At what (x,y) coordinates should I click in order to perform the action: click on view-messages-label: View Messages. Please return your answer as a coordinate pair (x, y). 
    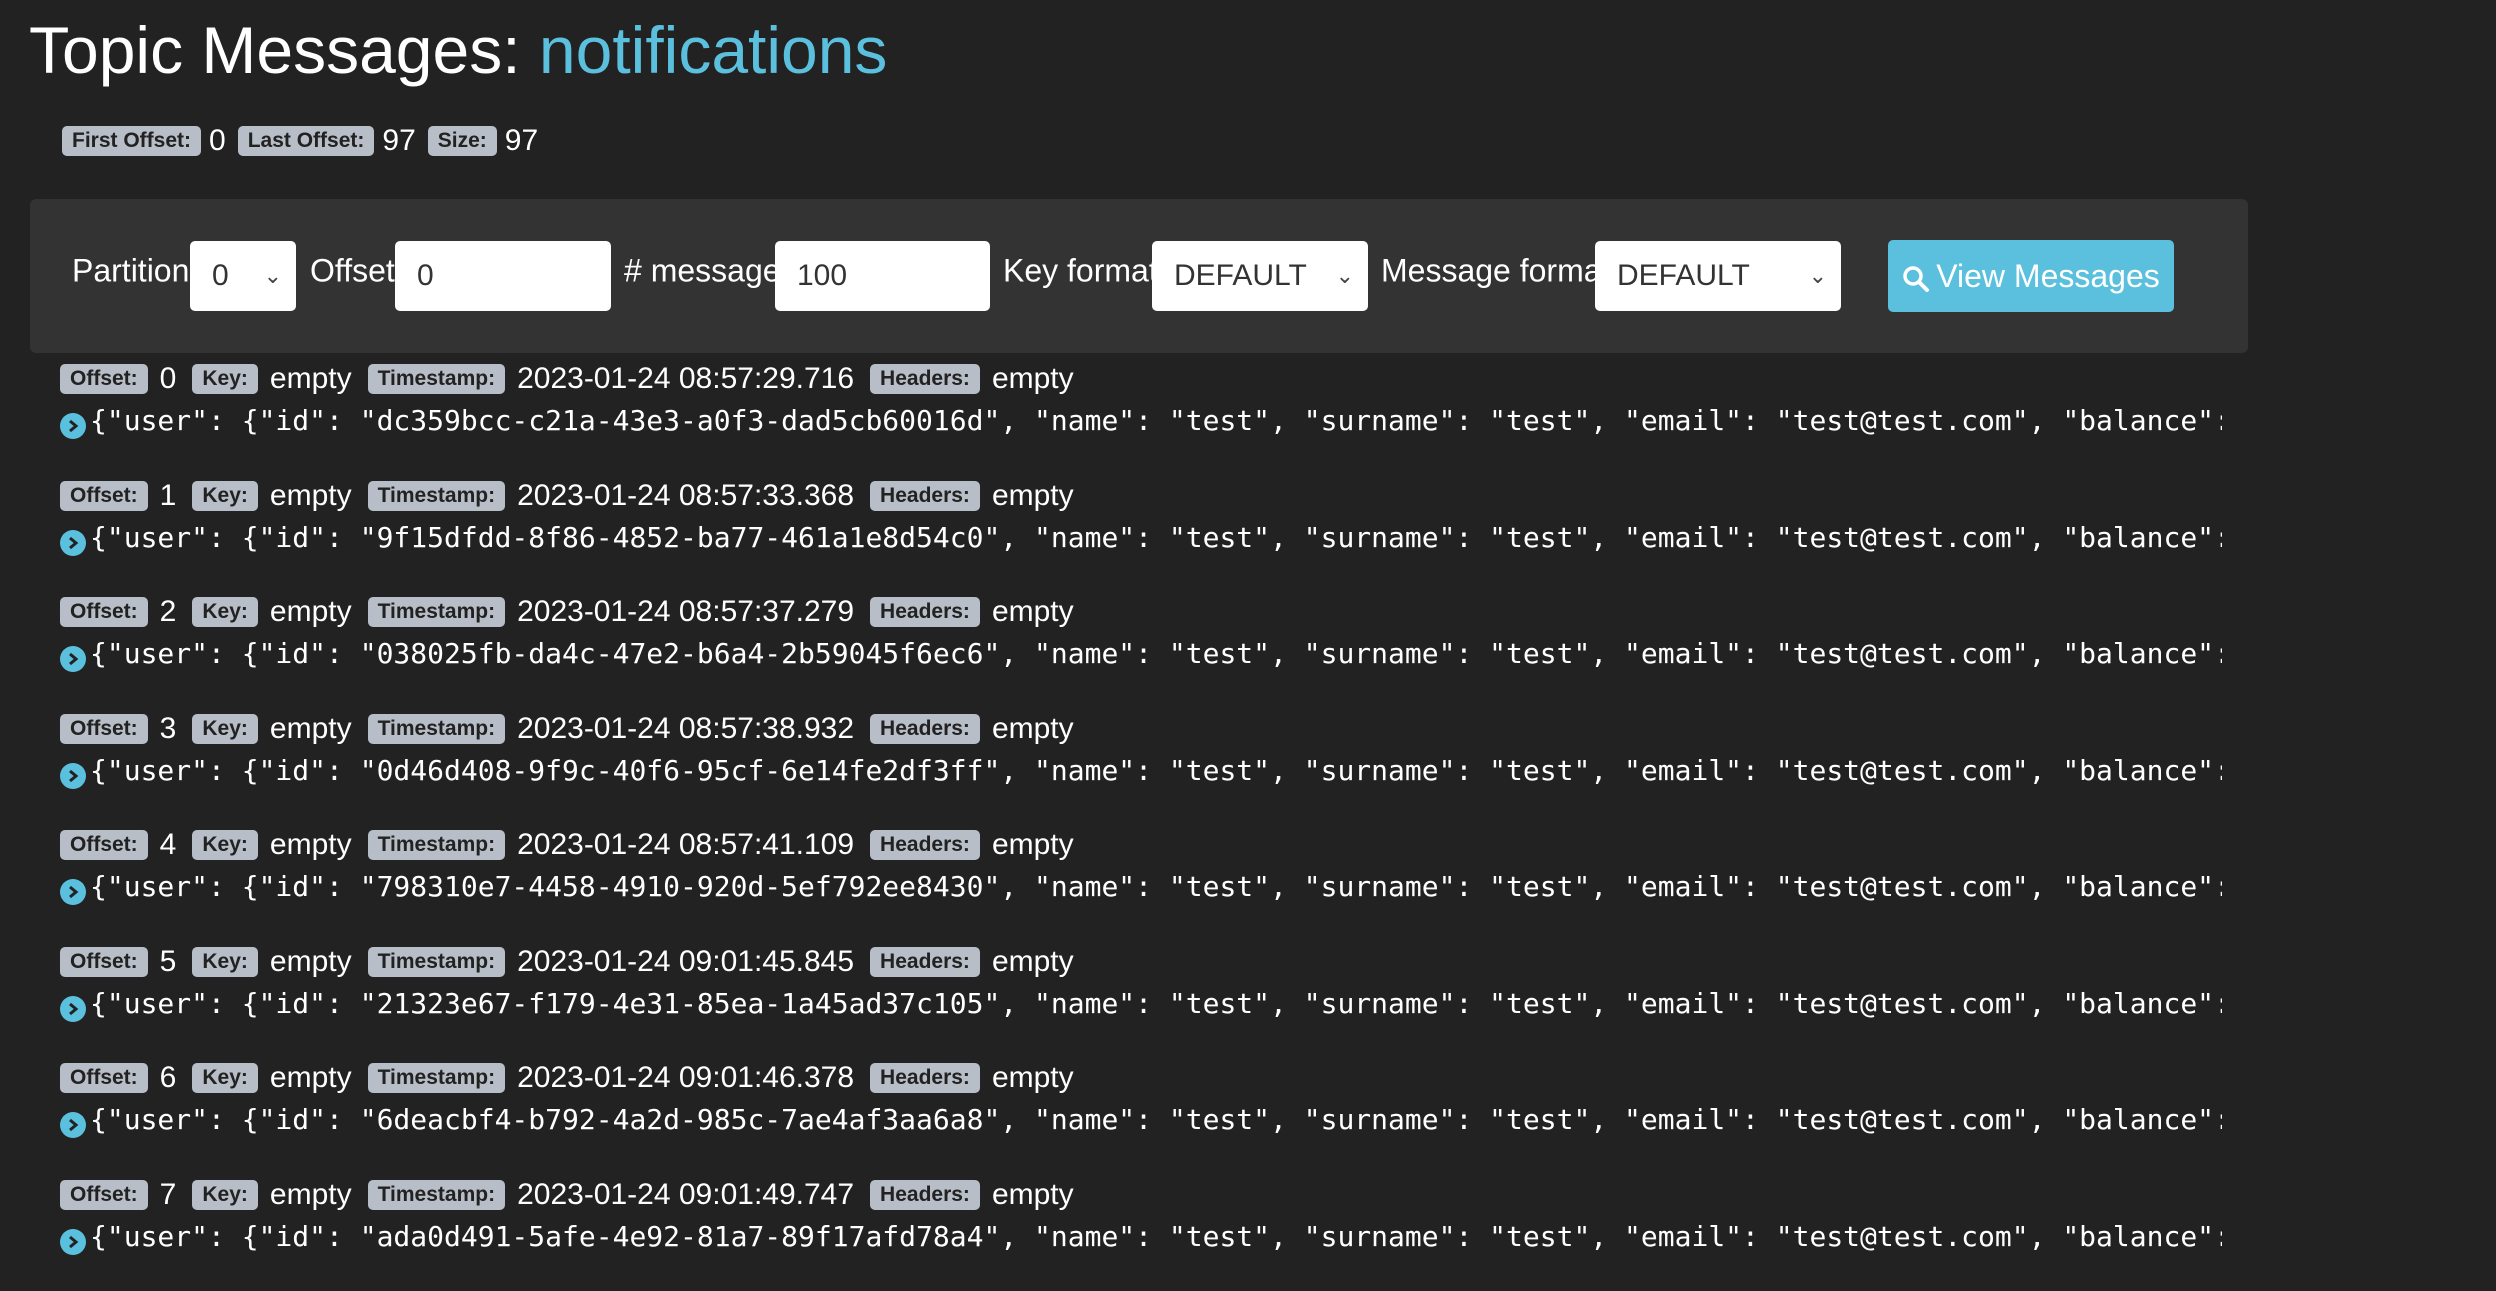
    Looking at the image, I should click on (2048, 276).